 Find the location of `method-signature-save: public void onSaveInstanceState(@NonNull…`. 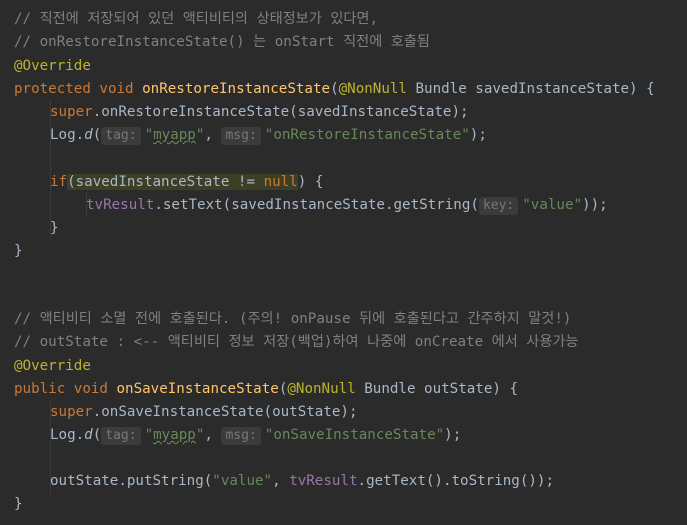

method-signature-save: public void onSaveInstanceState(@NonNull… is located at coordinates (266, 389).